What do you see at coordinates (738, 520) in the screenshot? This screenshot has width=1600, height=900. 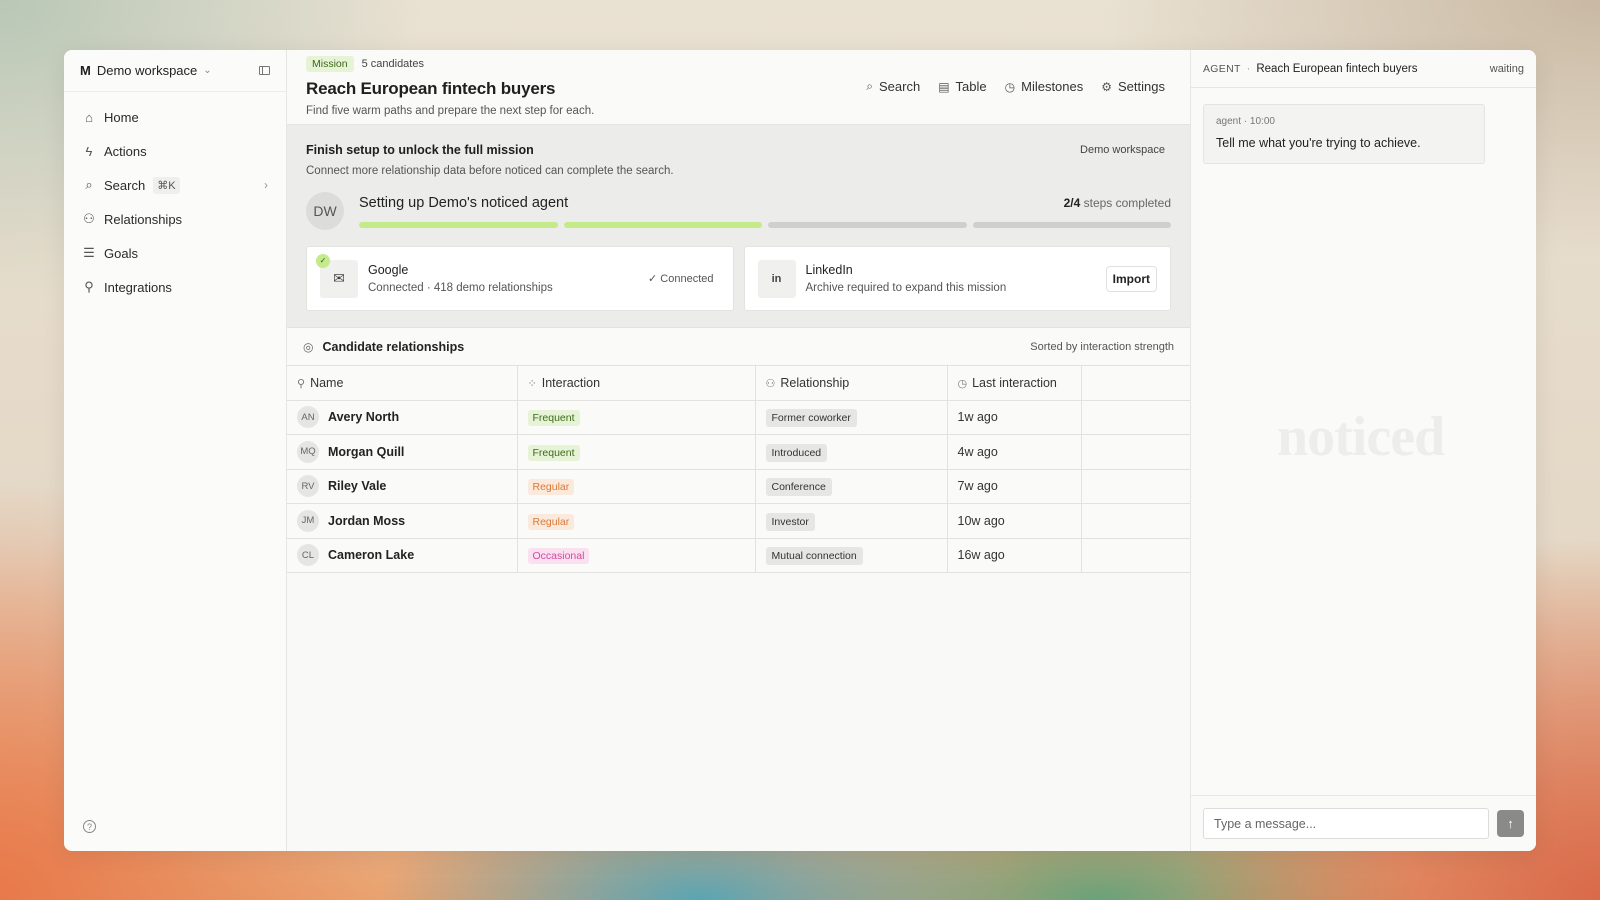 I see `table-row: JM Jordan Moss Regular Investor 10w ago` at bounding box center [738, 520].